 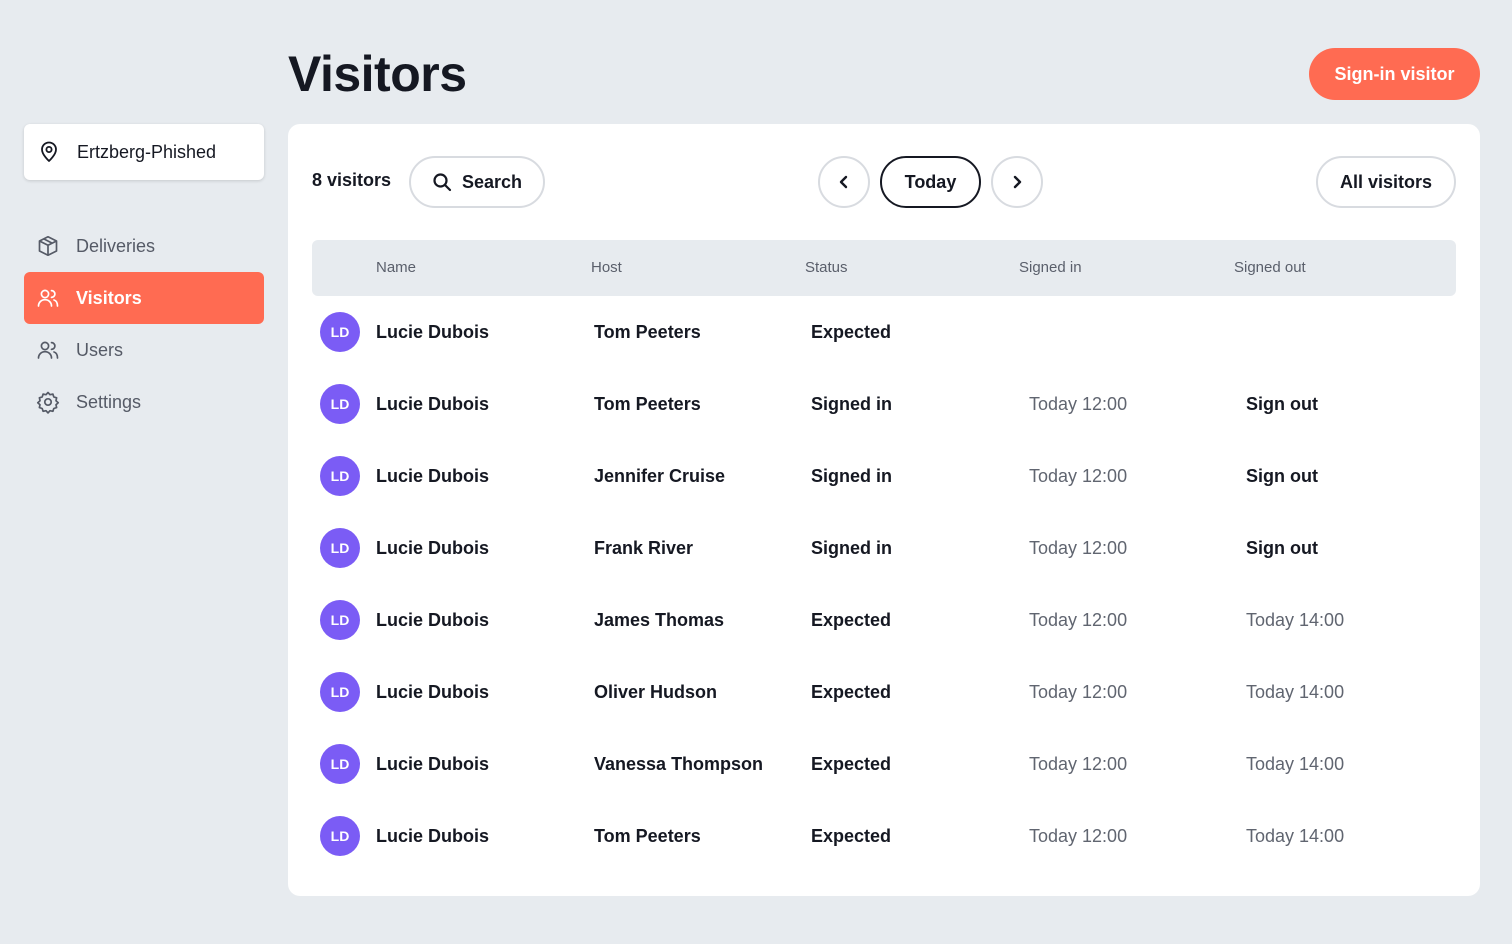 What do you see at coordinates (606, 267) in the screenshot?
I see `column-header-host: Host` at bounding box center [606, 267].